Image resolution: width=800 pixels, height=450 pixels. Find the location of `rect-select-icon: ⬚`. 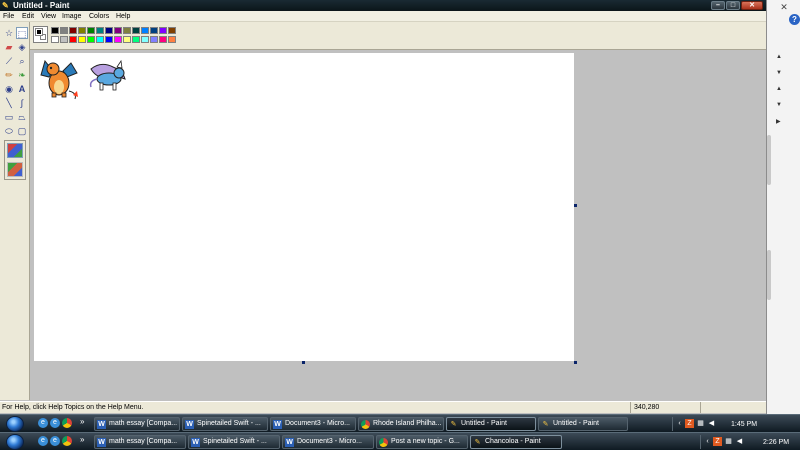

rect-select-icon: ⬚ is located at coordinates (22, 33).